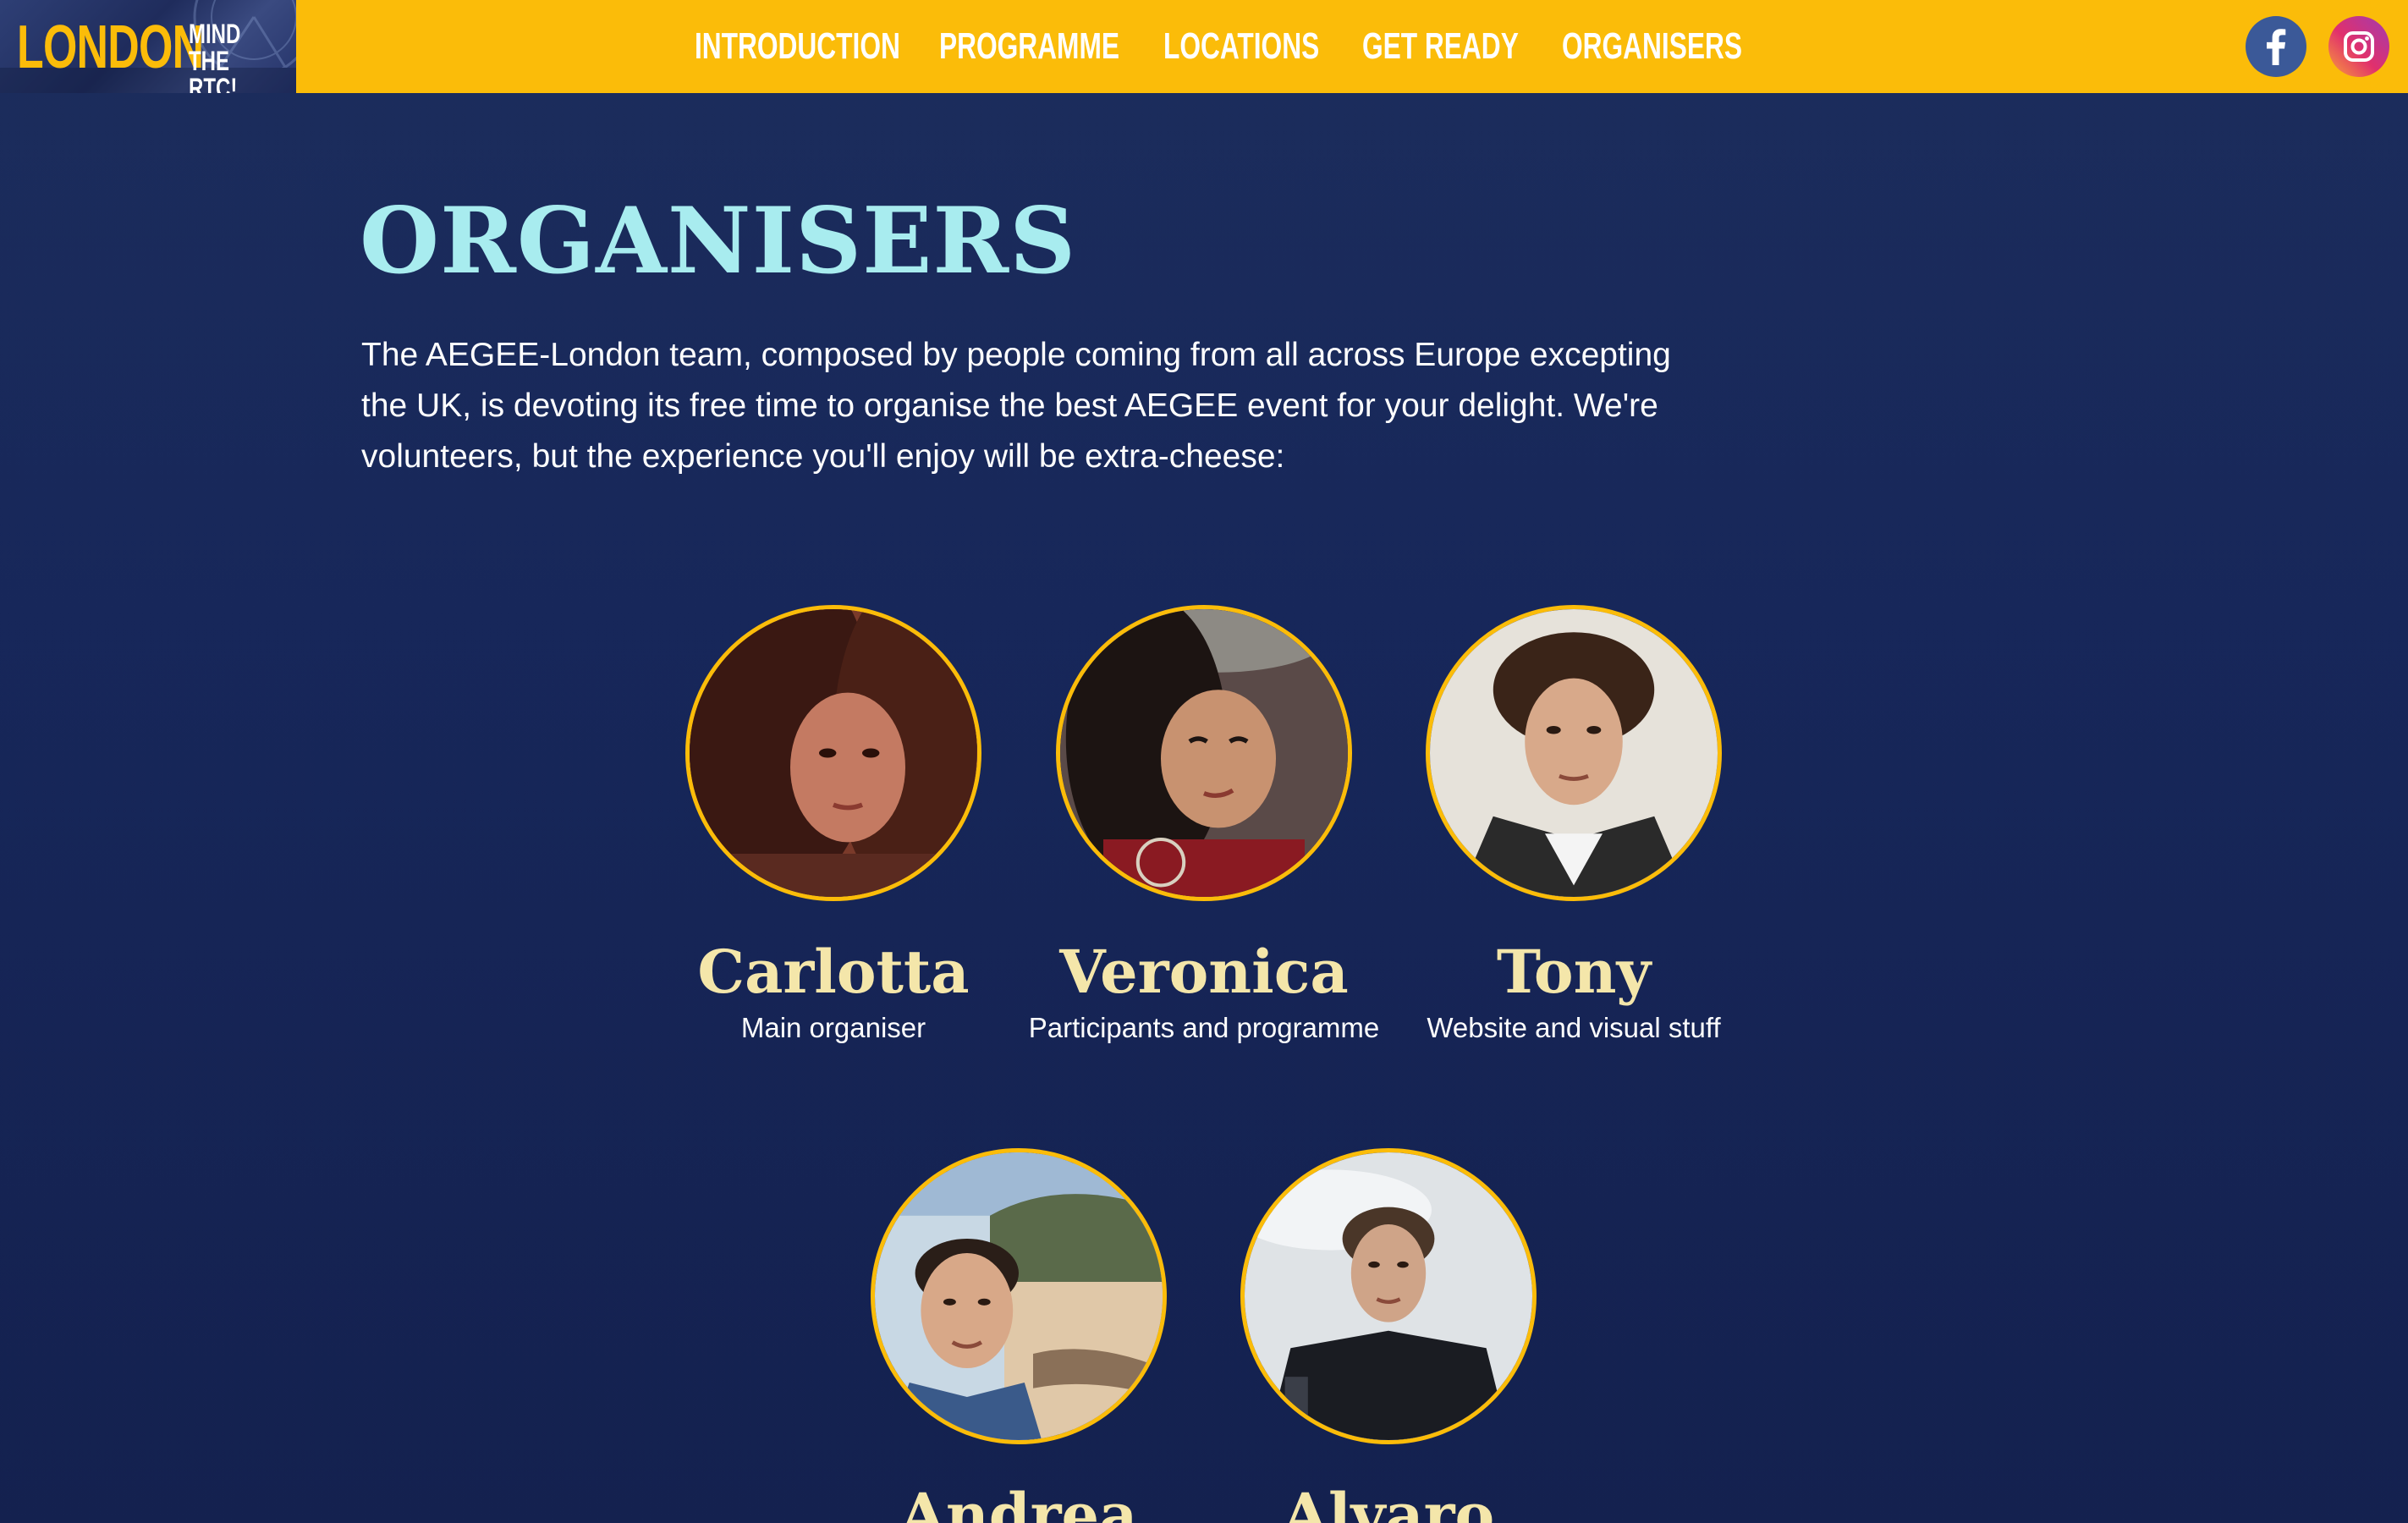  I want to click on nav-link-get-ready: GET READY, so click(1440, 46).